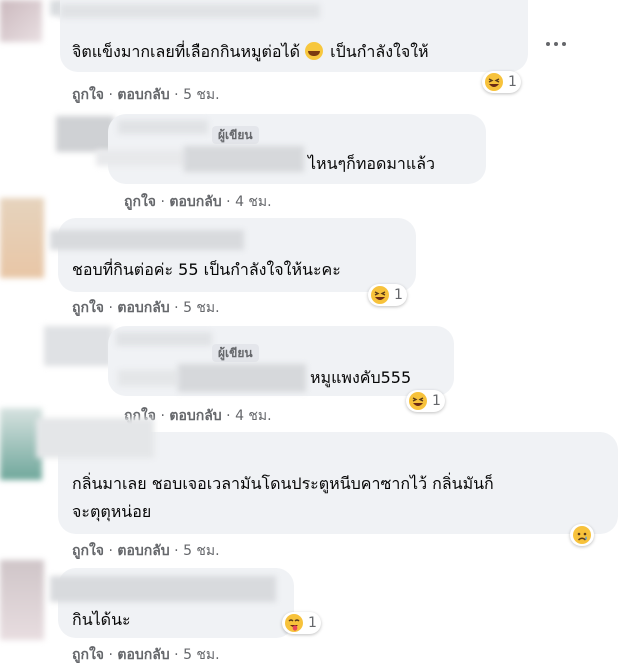 Image resolution: width=628 pixels, height=666 pixels. I want to click on comment-text: ไหนๆก็ทอดมาแล้ว, so click(371, 163).